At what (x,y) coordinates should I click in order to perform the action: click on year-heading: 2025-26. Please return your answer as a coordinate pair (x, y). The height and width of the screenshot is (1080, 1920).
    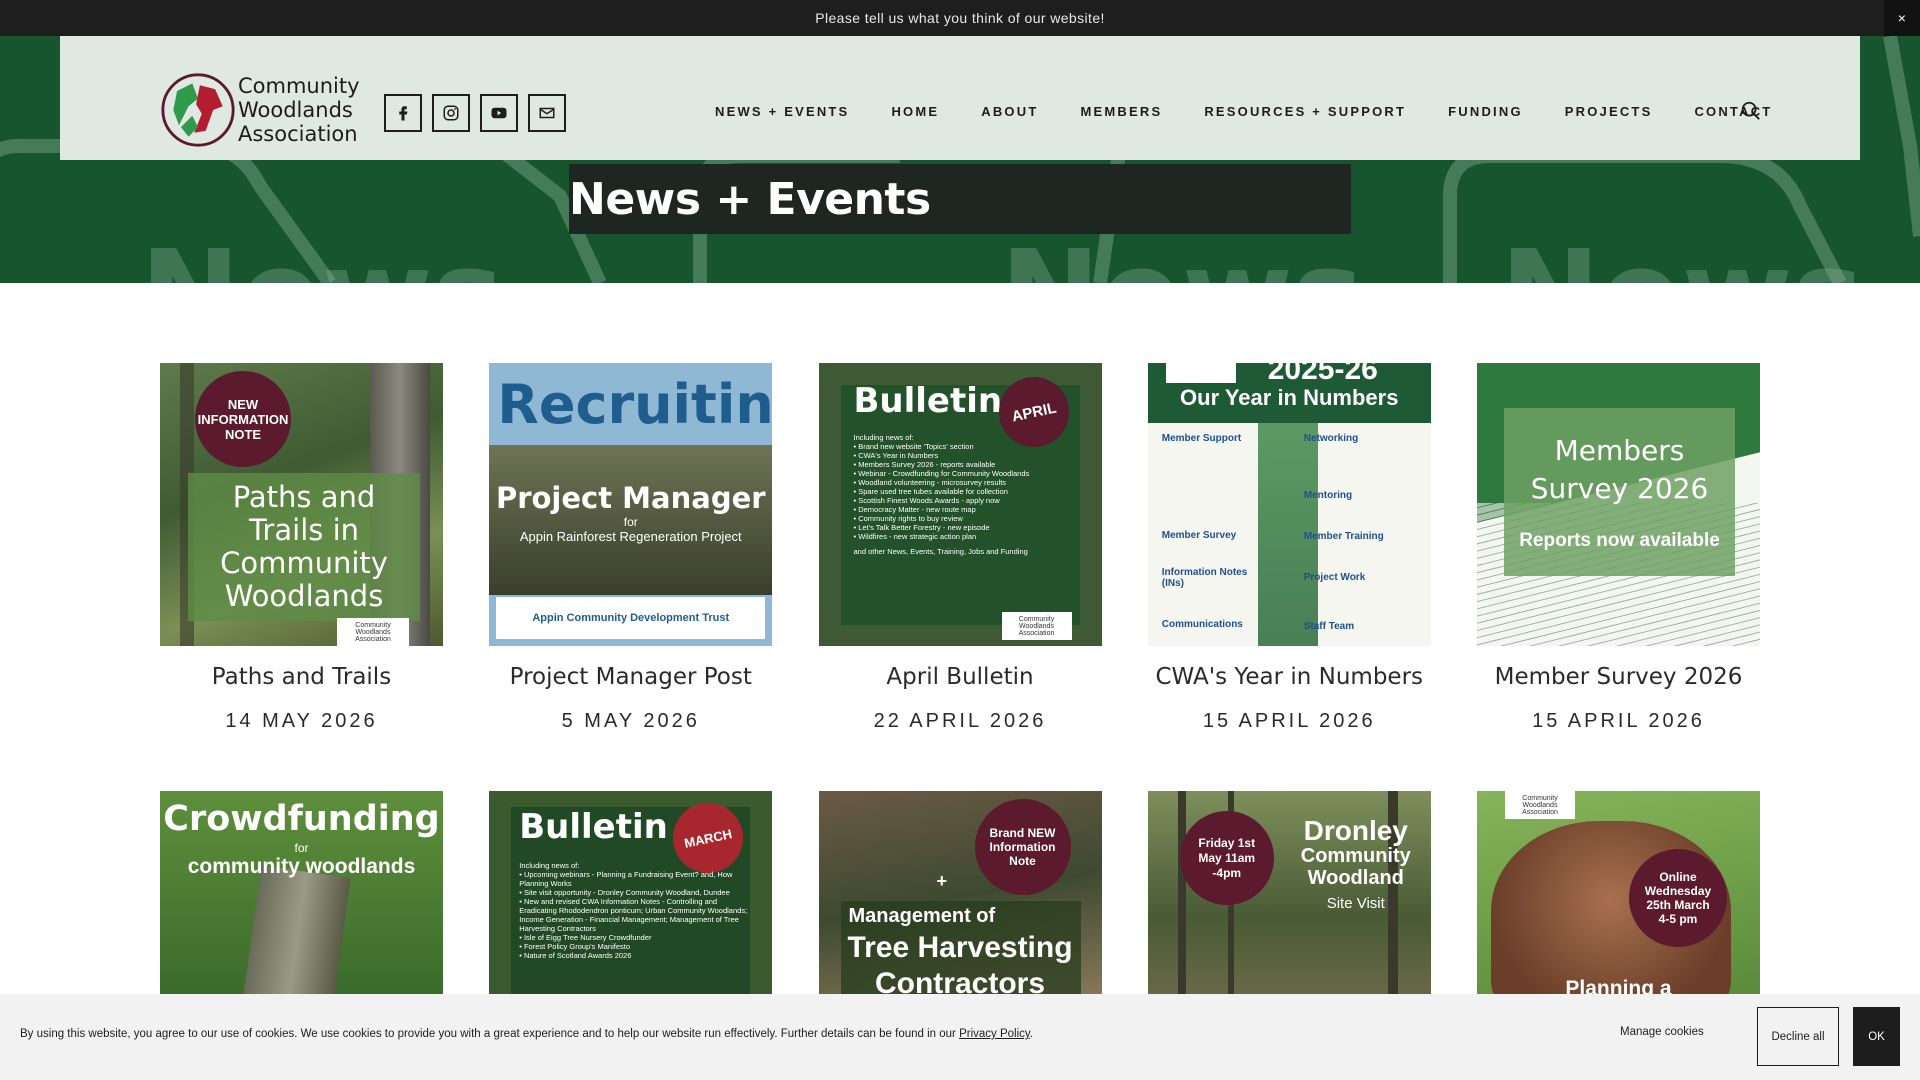
    Looking at the image, I should click on (1322, 374).